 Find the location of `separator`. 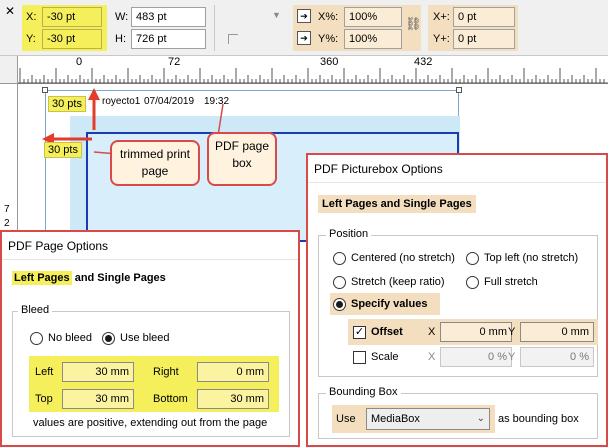

separator is located at coordinates (214, 28).